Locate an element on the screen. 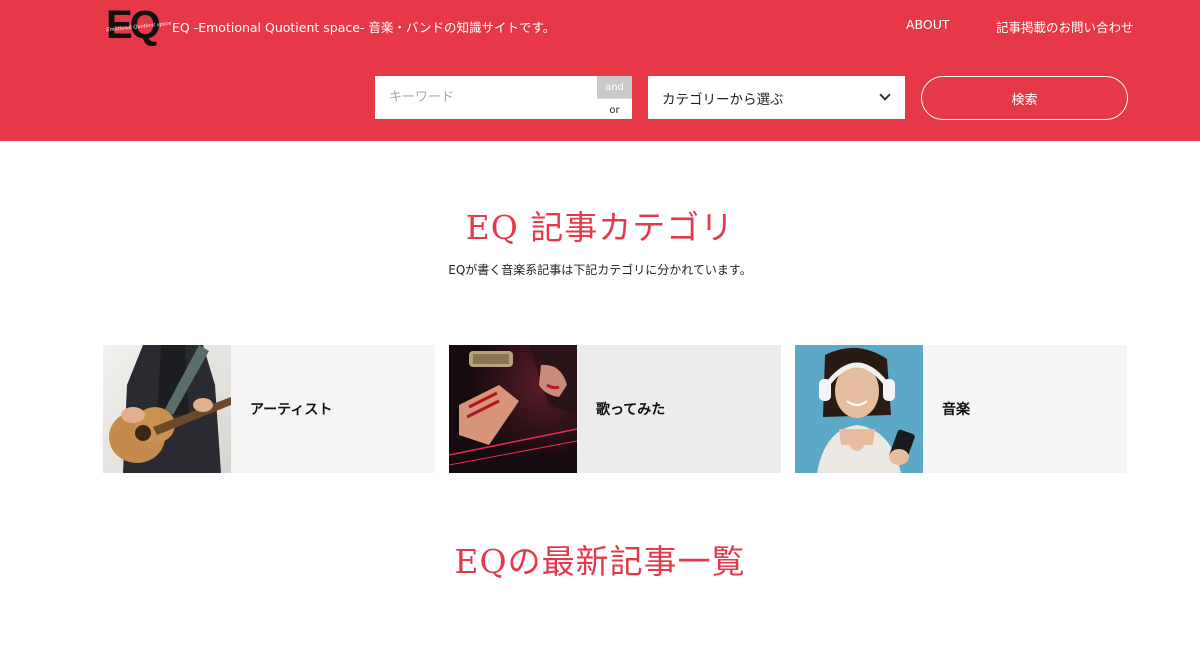 Image resolution: width=1200 pixels, height=650 pixels. nav-contact-link: 記事掲載のお問い合わせ is located at coordinates (1065, 26).